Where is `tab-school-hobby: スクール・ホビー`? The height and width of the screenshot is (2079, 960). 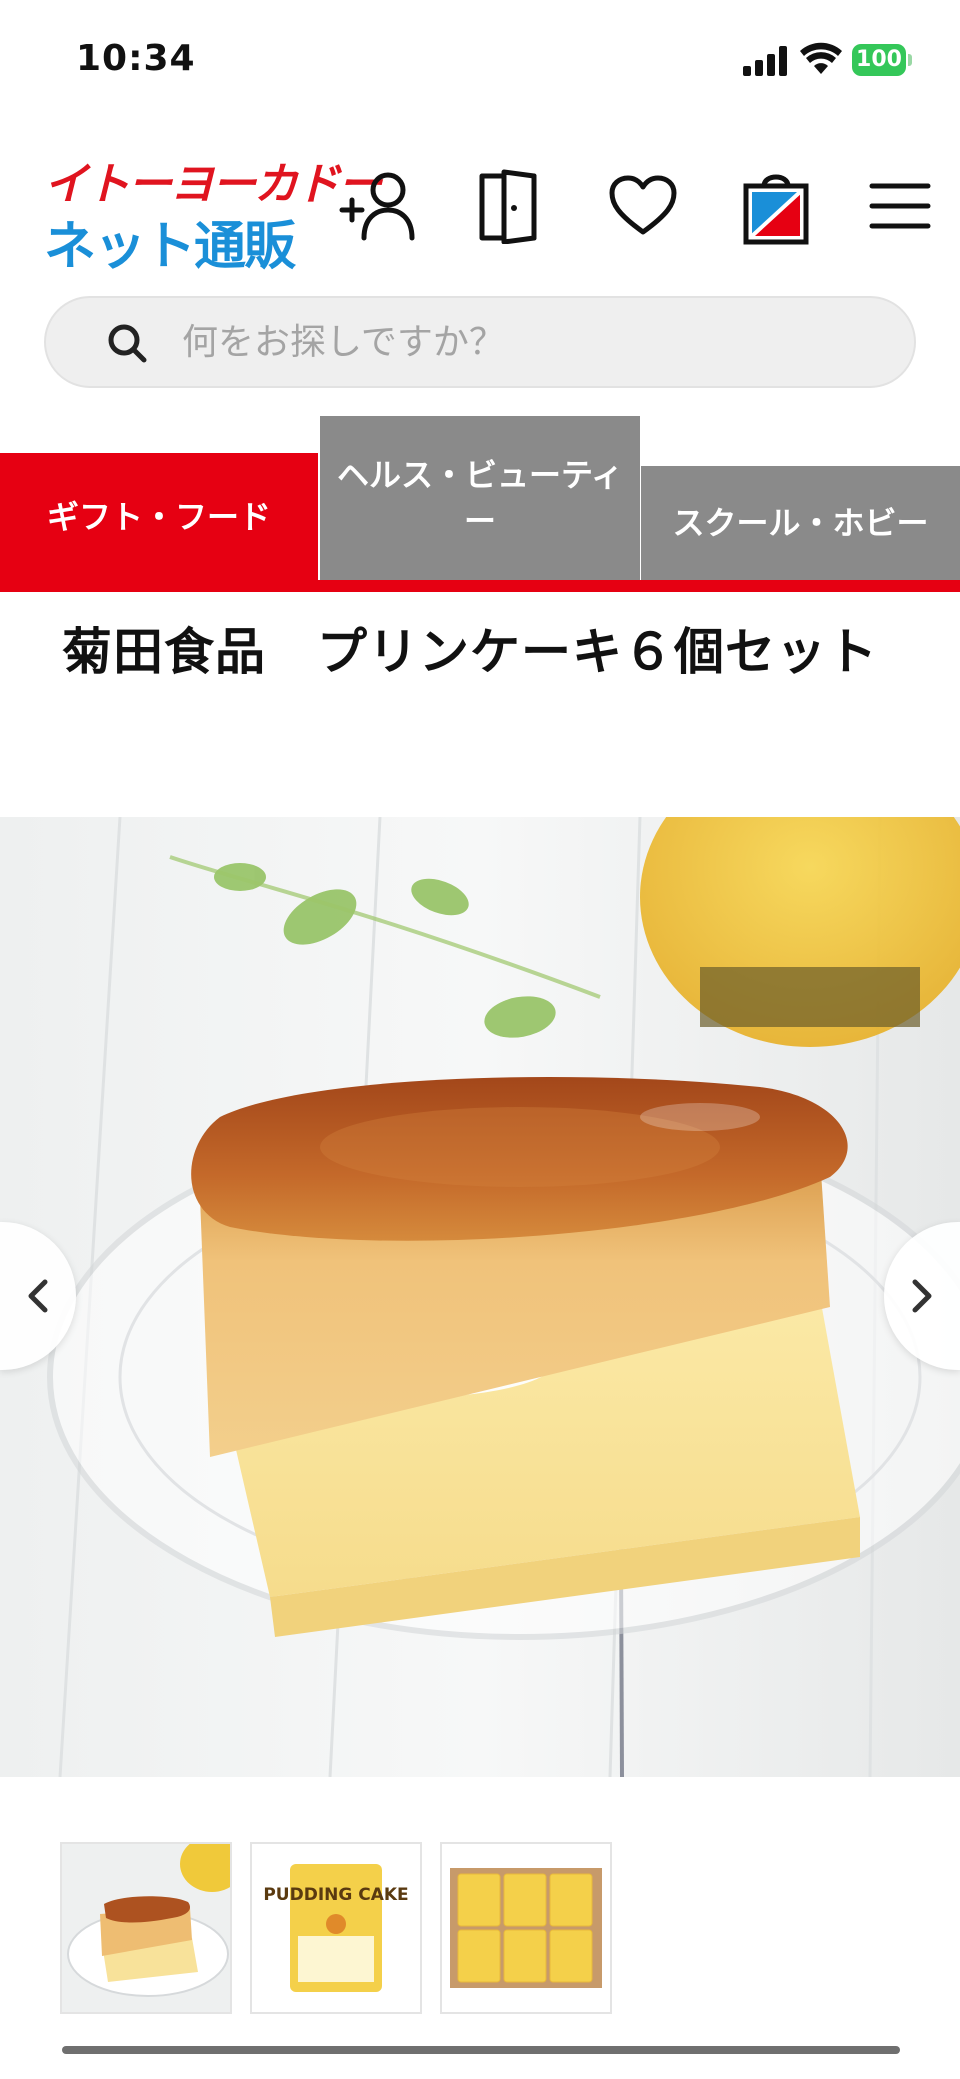
tab-school-hobby: スクール・ホビー is located at coordinates (800, 523).